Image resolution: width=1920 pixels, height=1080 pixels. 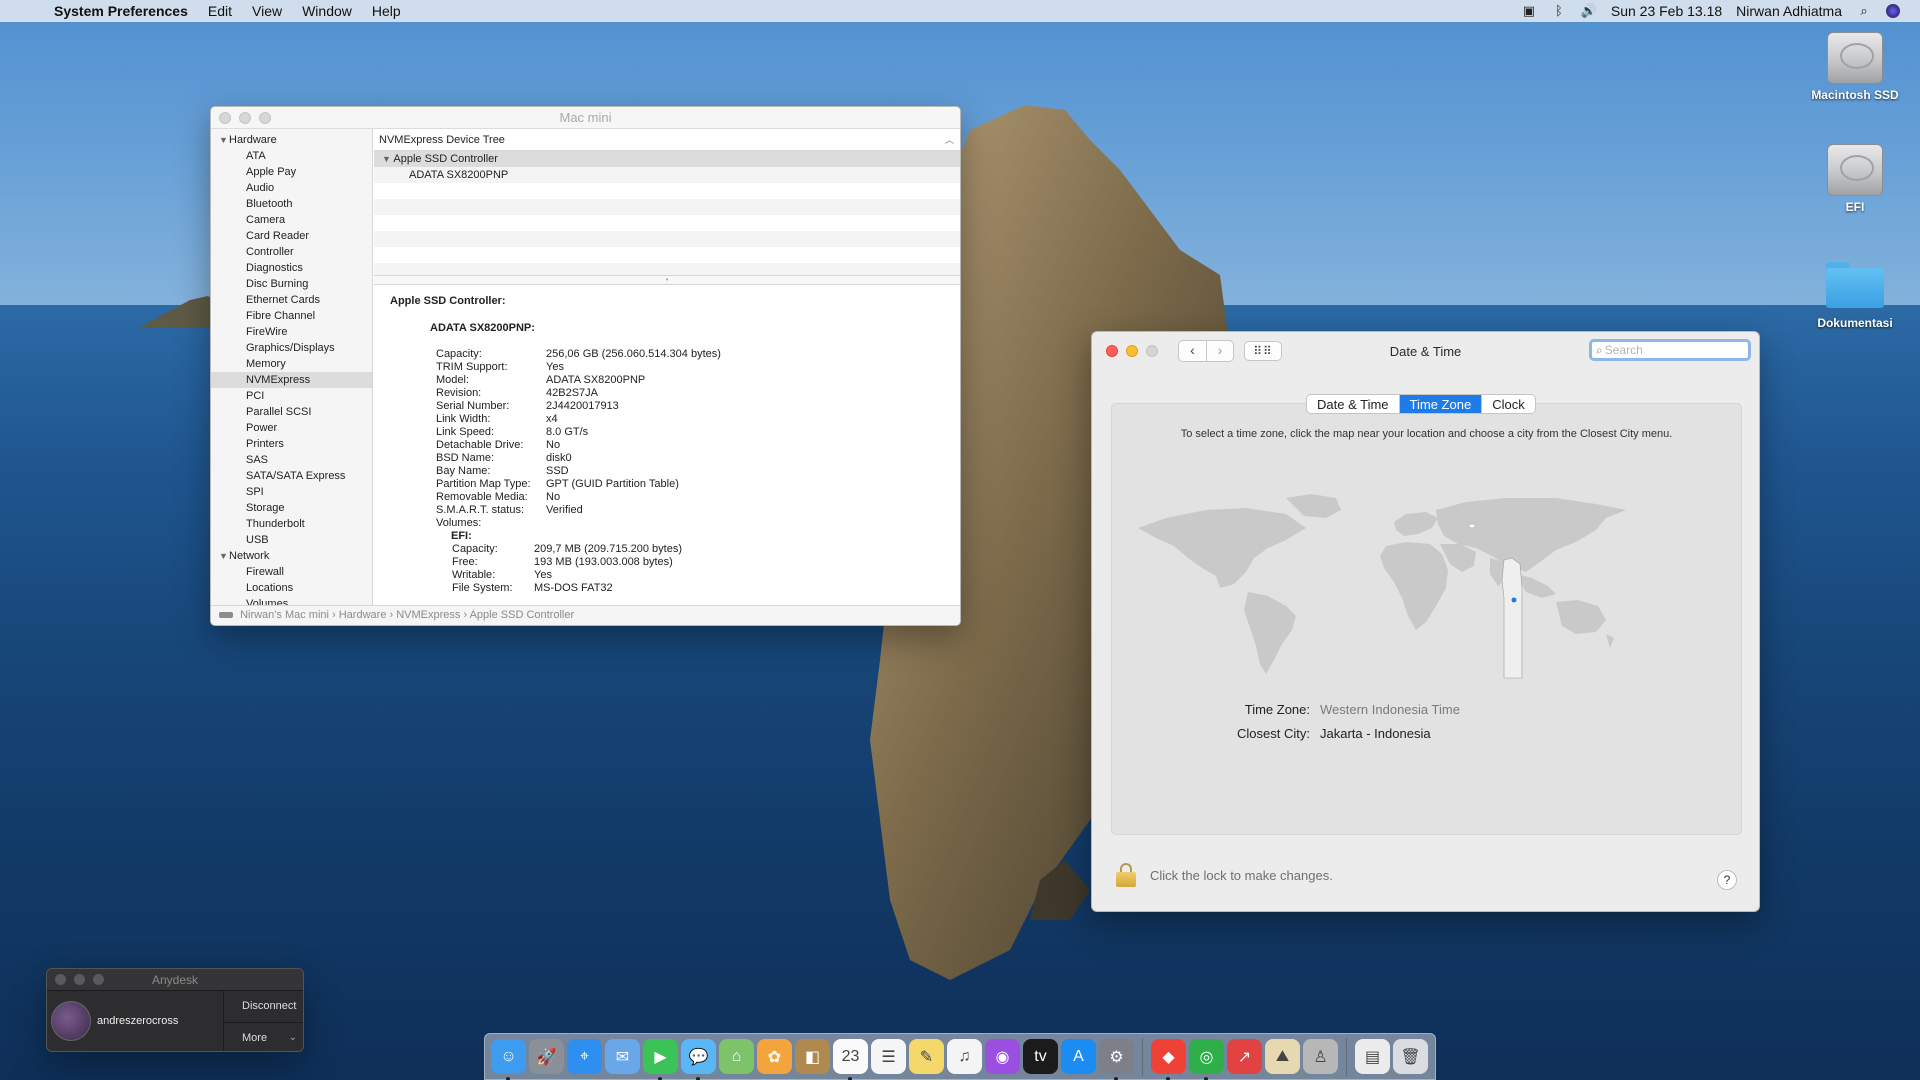 I want to click on path-segment: Apple SSD Controller, so click(x=522, y=615).